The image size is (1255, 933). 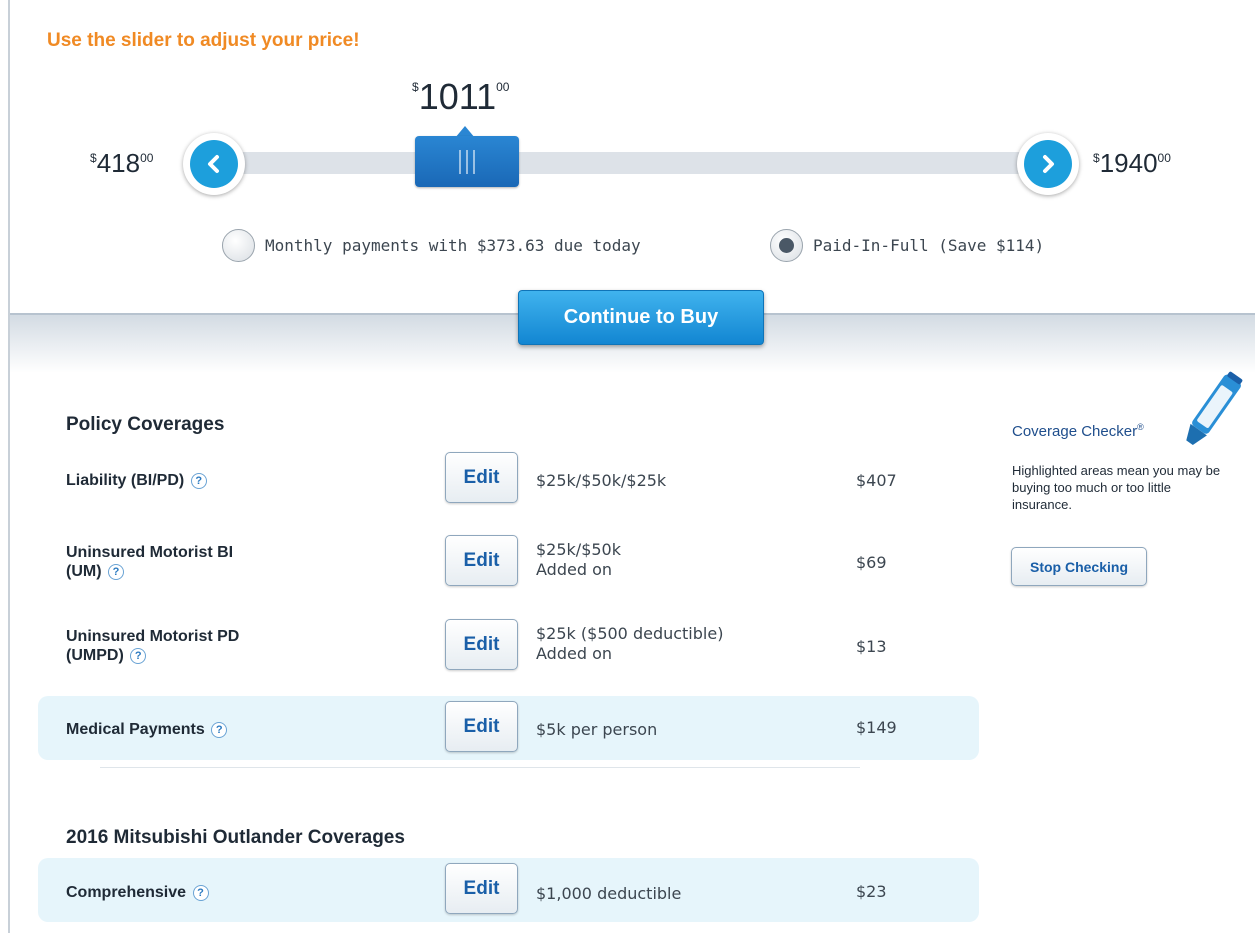 I want to click on max-price: $194000, so click(x=1132, y=163).